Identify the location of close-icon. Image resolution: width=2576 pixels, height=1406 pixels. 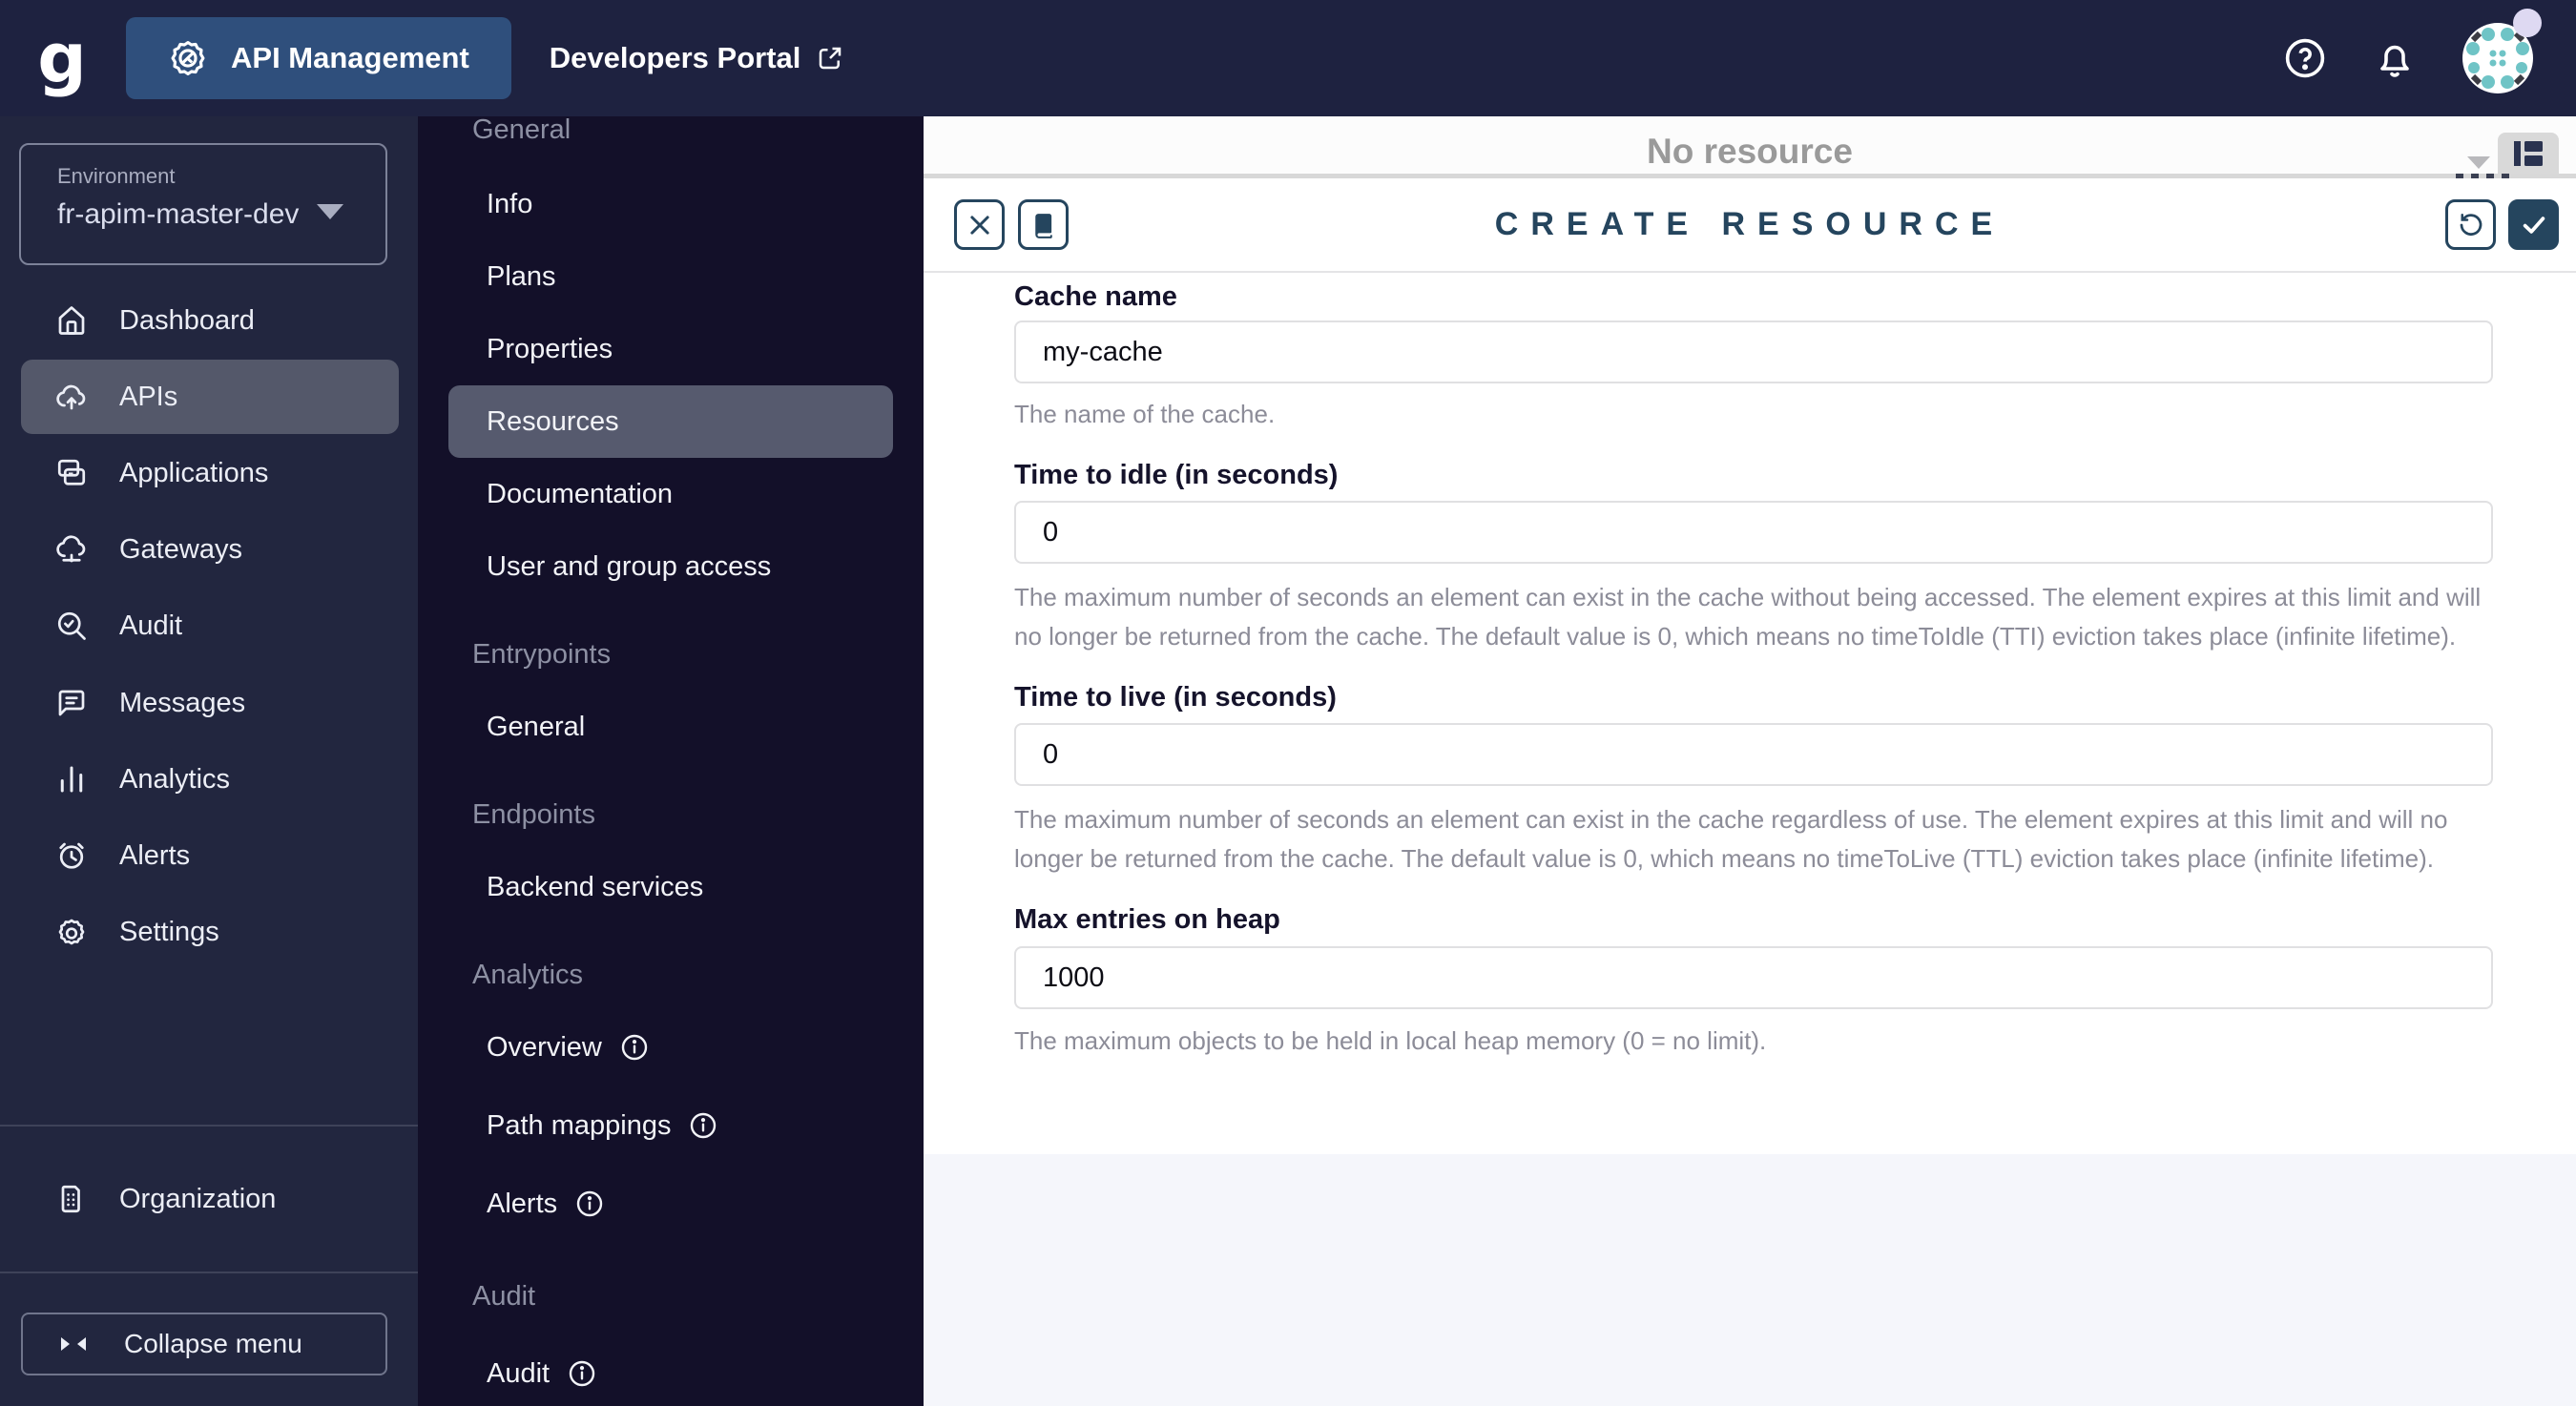
(979, 225).